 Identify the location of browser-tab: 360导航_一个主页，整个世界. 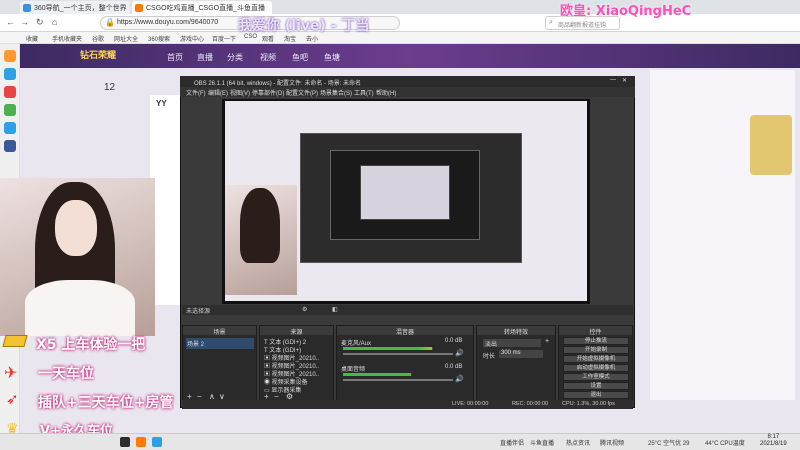
(75, 7).